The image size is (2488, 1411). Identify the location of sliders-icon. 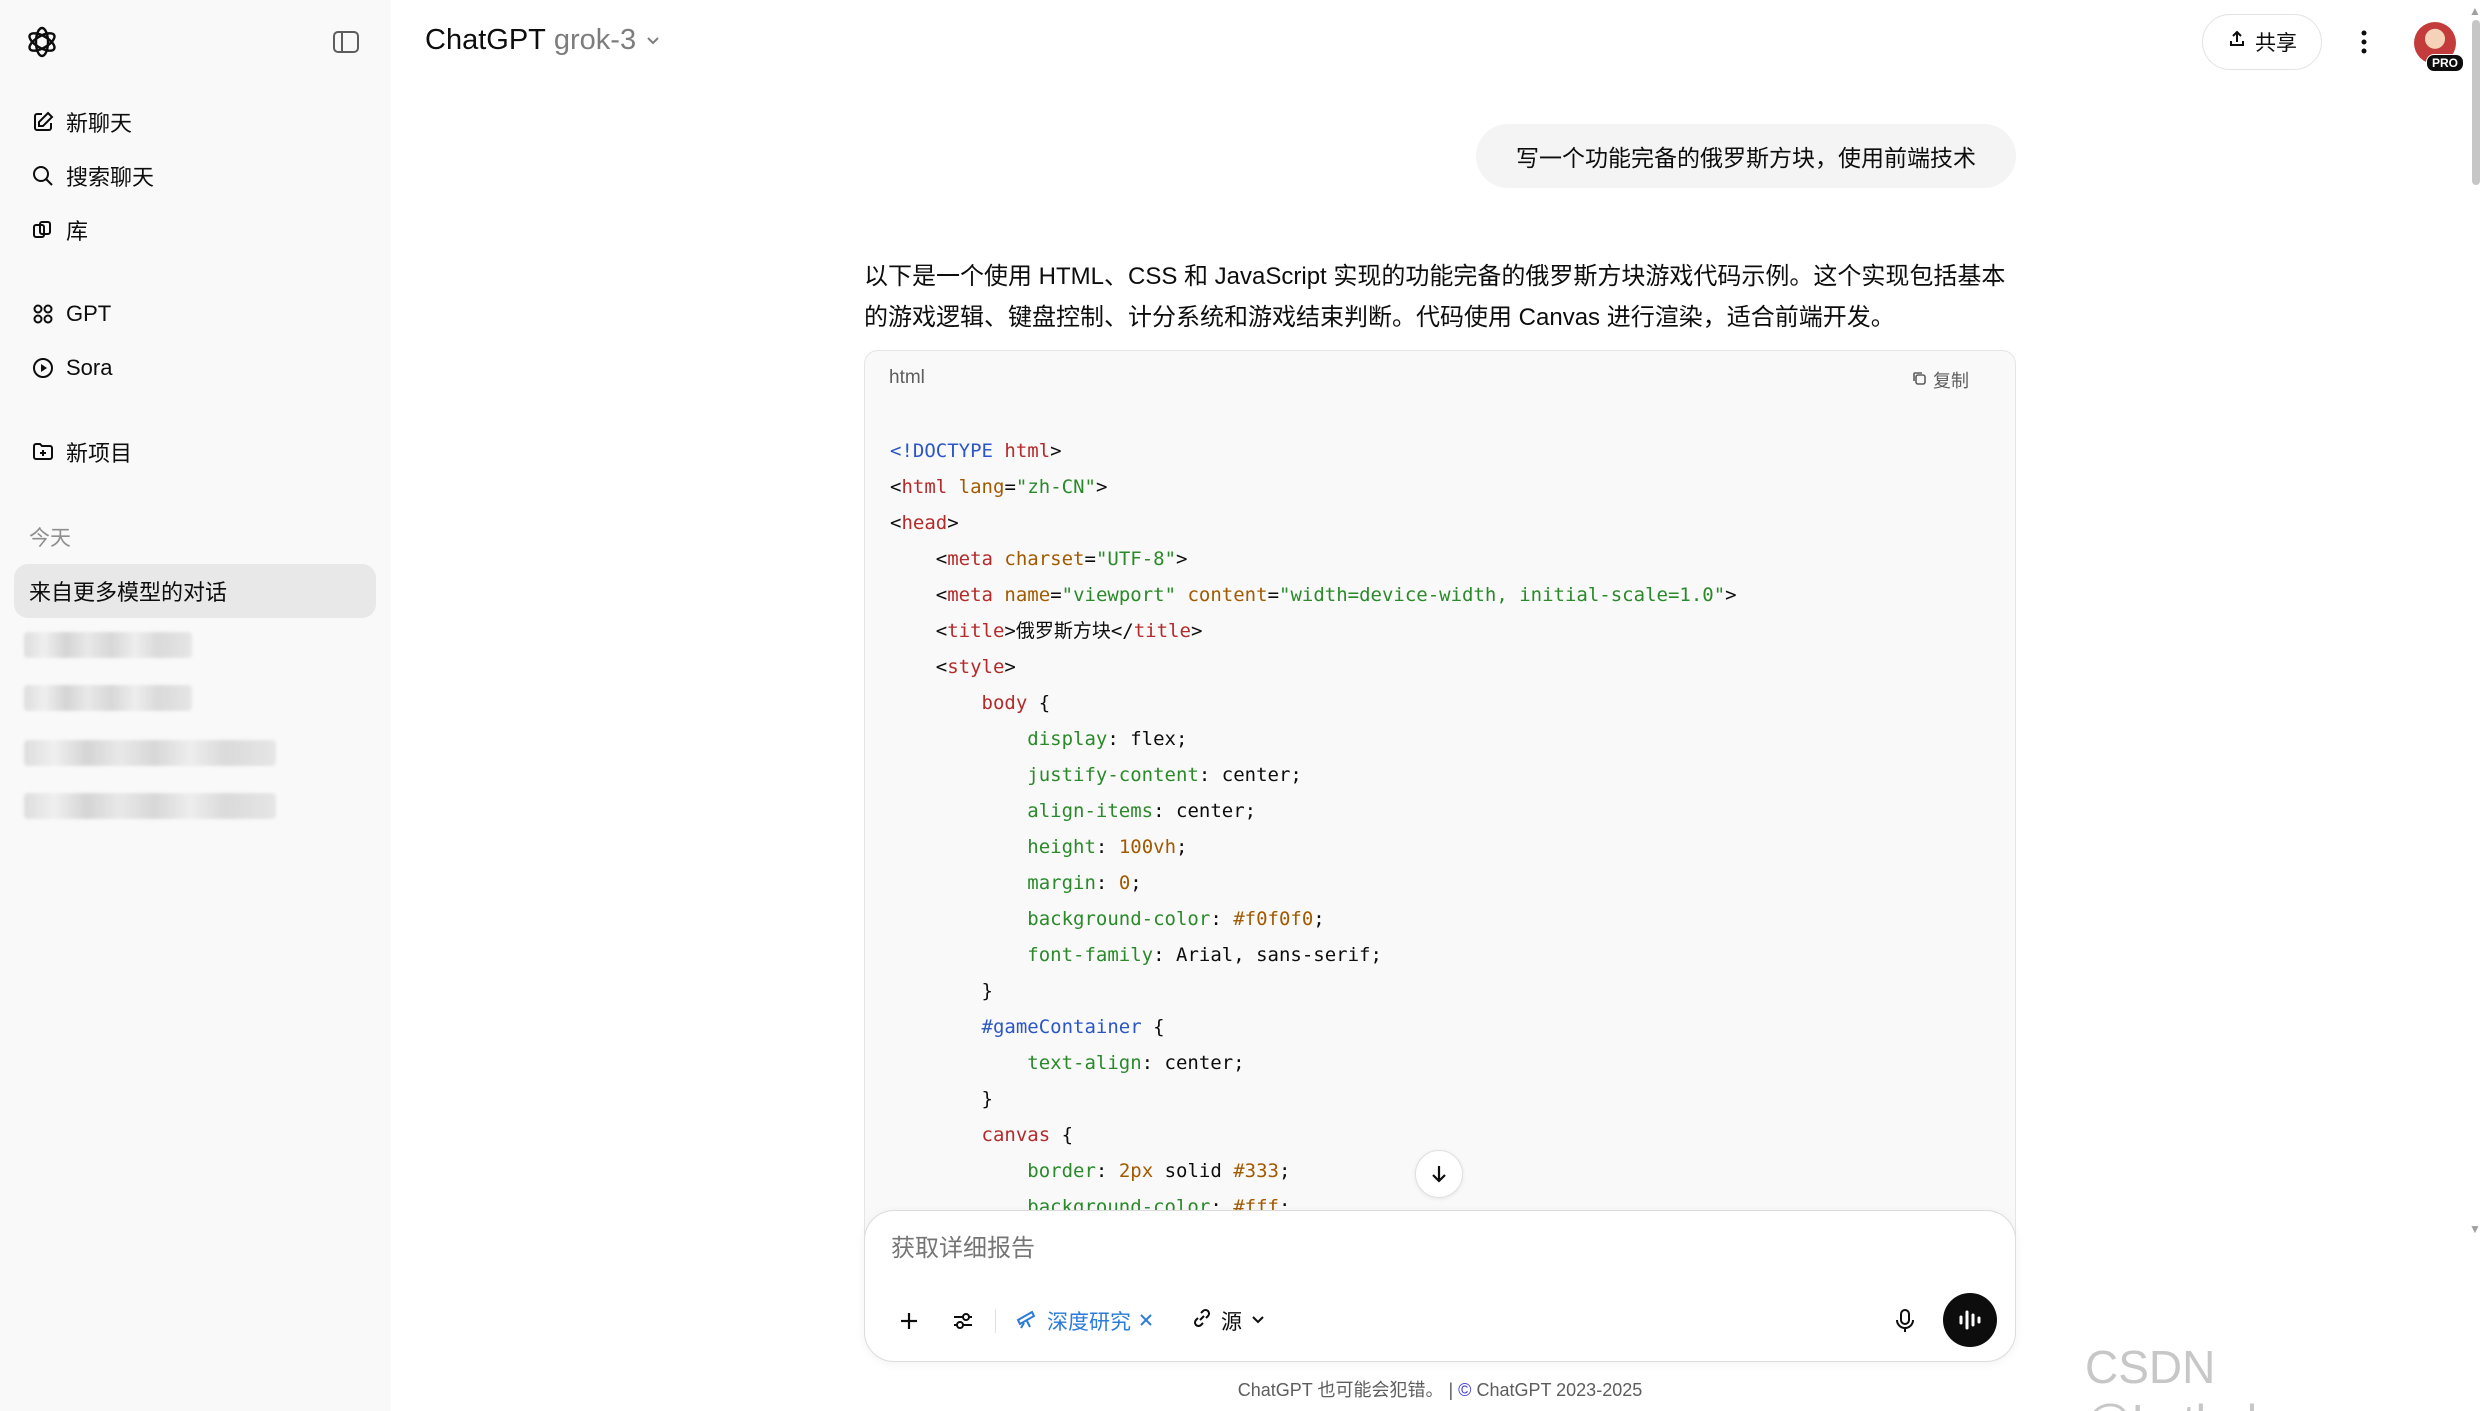
(963, 1321).